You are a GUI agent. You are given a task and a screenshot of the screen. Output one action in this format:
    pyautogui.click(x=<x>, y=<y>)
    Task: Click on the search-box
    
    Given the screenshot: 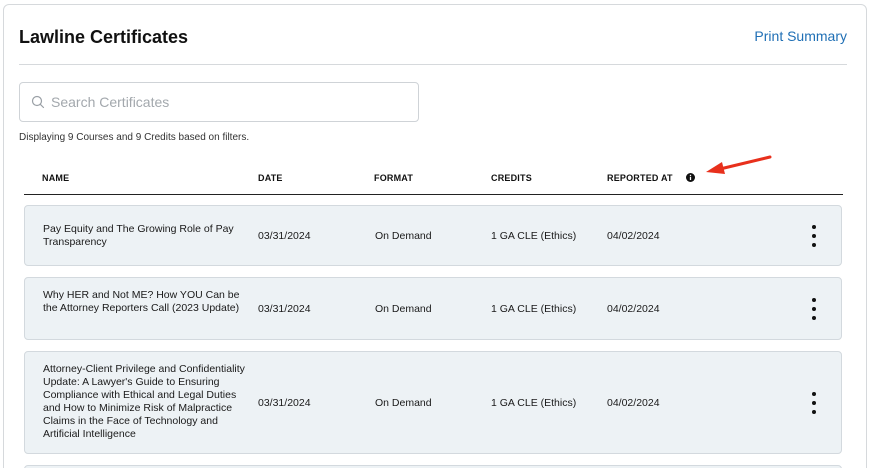 What is the action you would take?
    pyautogui.click(x=219, y=102)
    